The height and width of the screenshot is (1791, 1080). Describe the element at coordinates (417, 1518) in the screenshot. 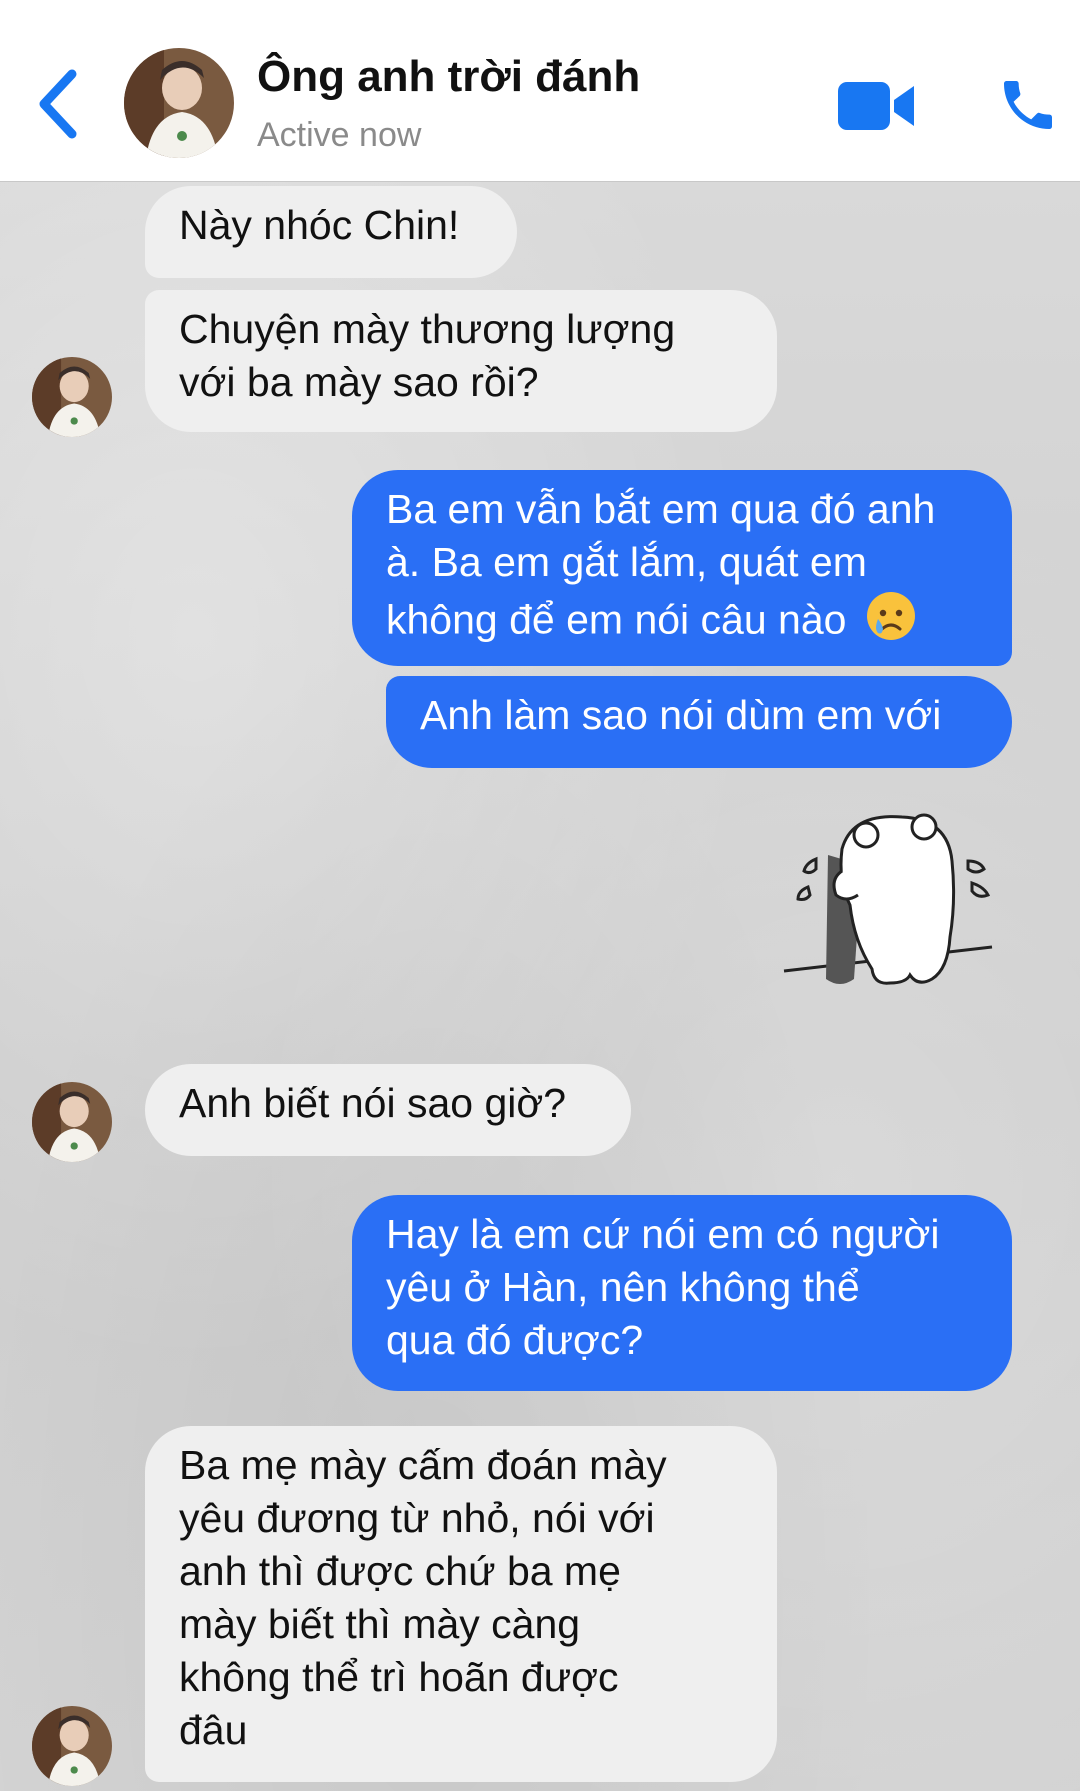

I see `message-text-line: yêu đương từ nhỏ, nói với` at that location.